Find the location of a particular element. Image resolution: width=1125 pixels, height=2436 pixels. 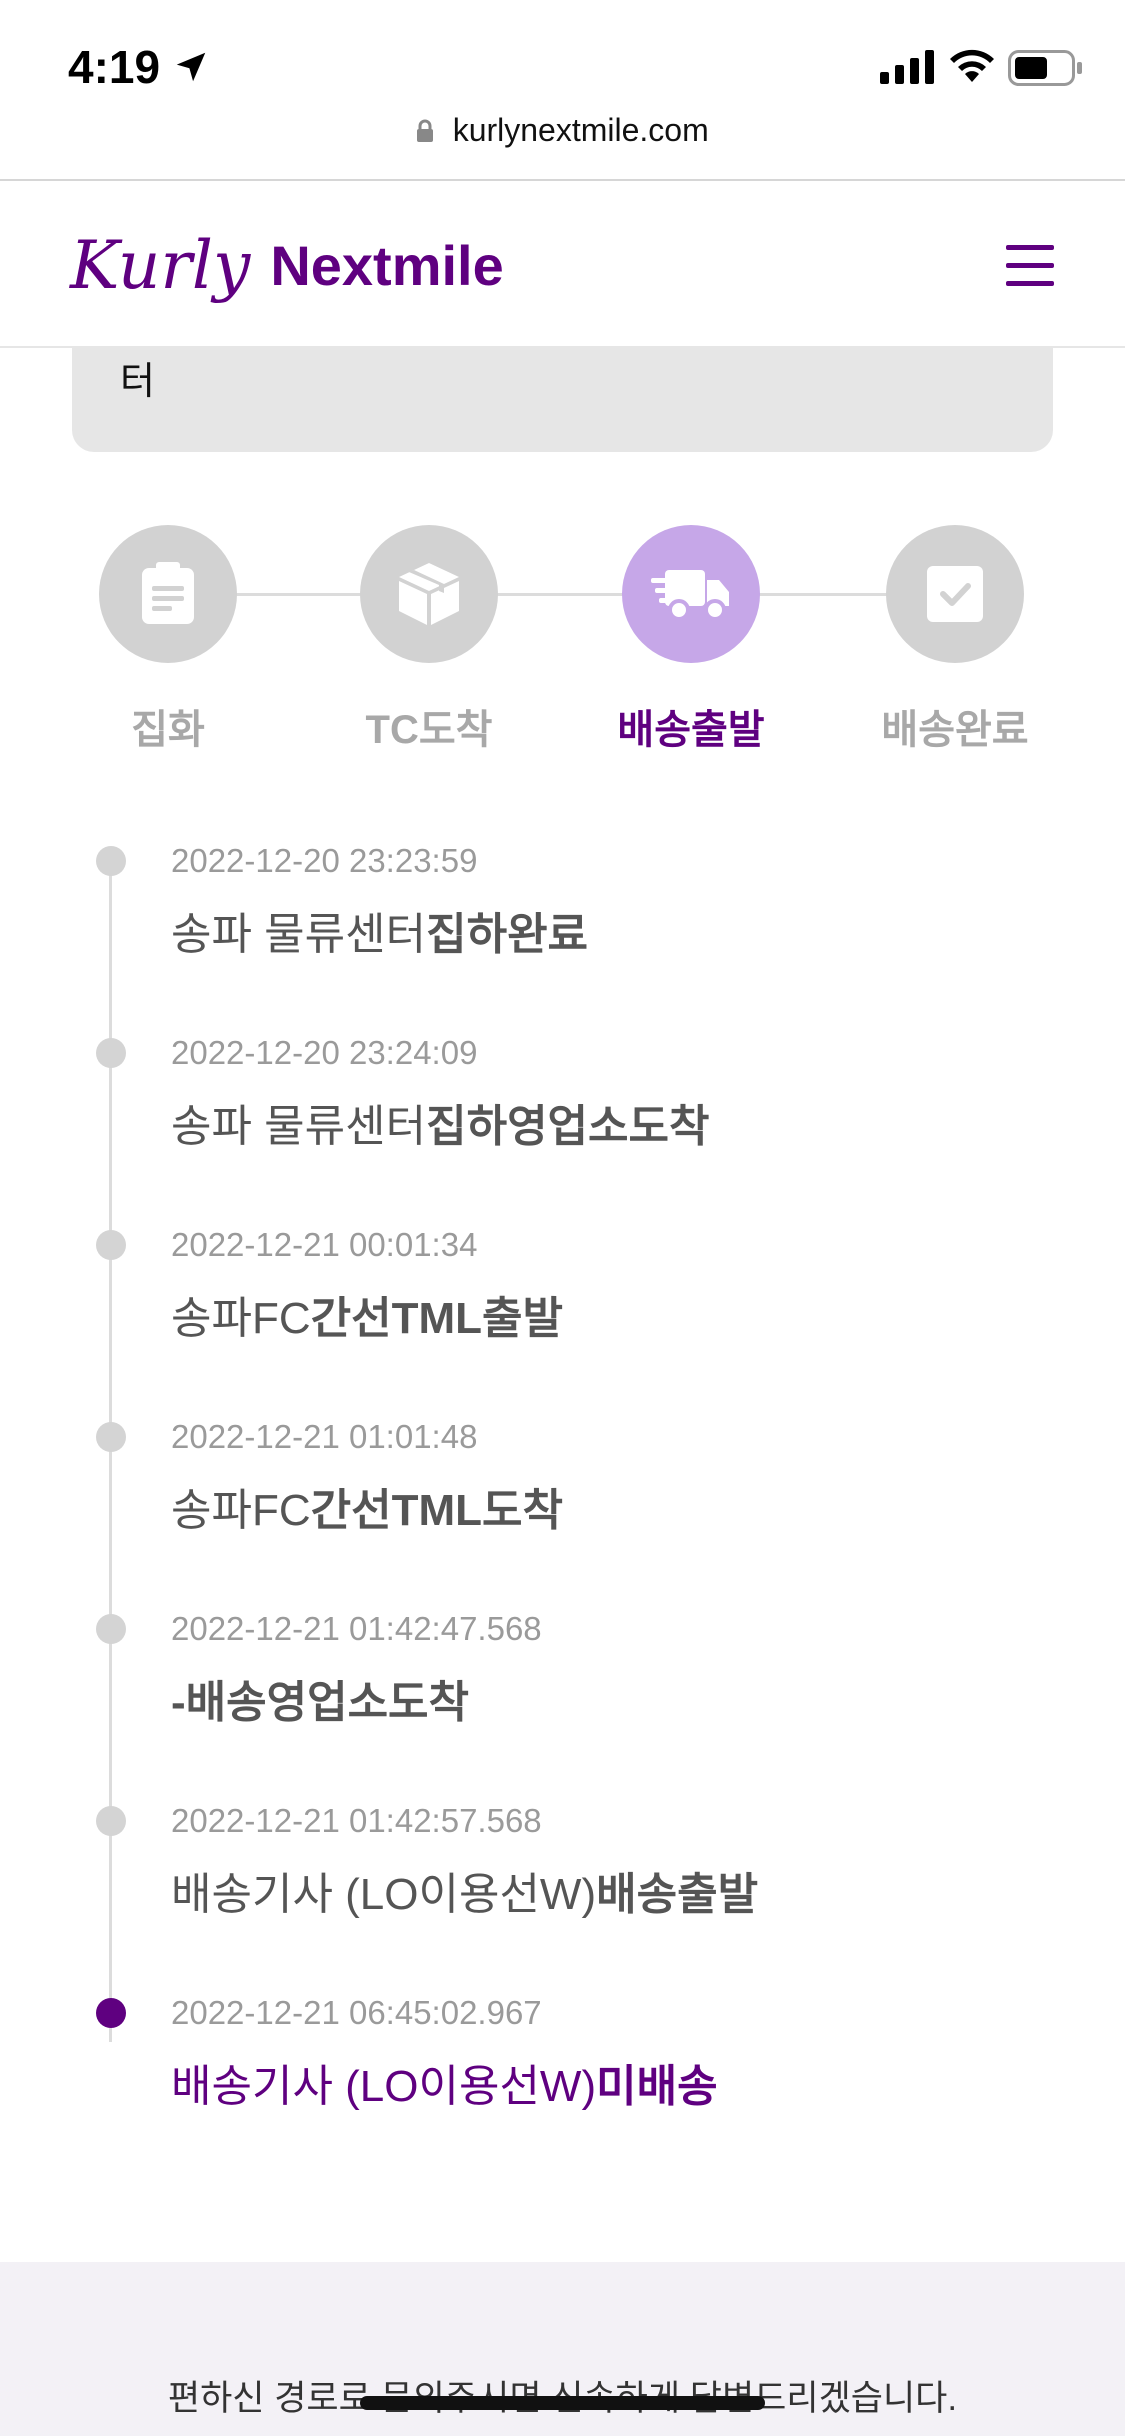

timeline-description: 송파FC간선TML도착 is located at coordinates (367, 1510).